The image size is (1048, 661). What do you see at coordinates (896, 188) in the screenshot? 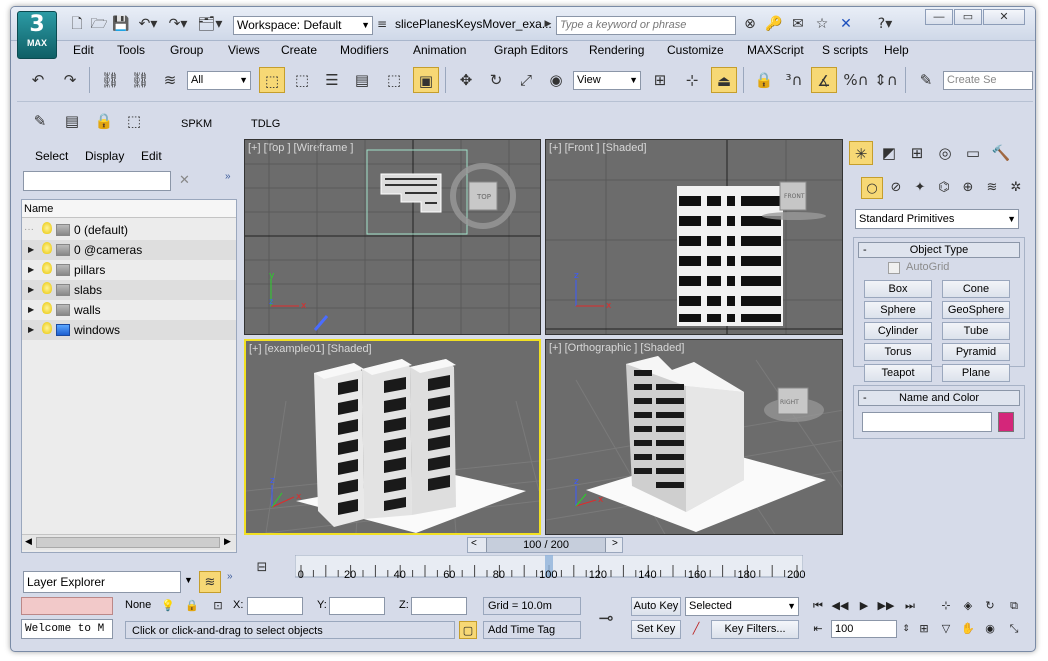
I see `shapes-icon: ⊘` at bounding box center [896, 188].